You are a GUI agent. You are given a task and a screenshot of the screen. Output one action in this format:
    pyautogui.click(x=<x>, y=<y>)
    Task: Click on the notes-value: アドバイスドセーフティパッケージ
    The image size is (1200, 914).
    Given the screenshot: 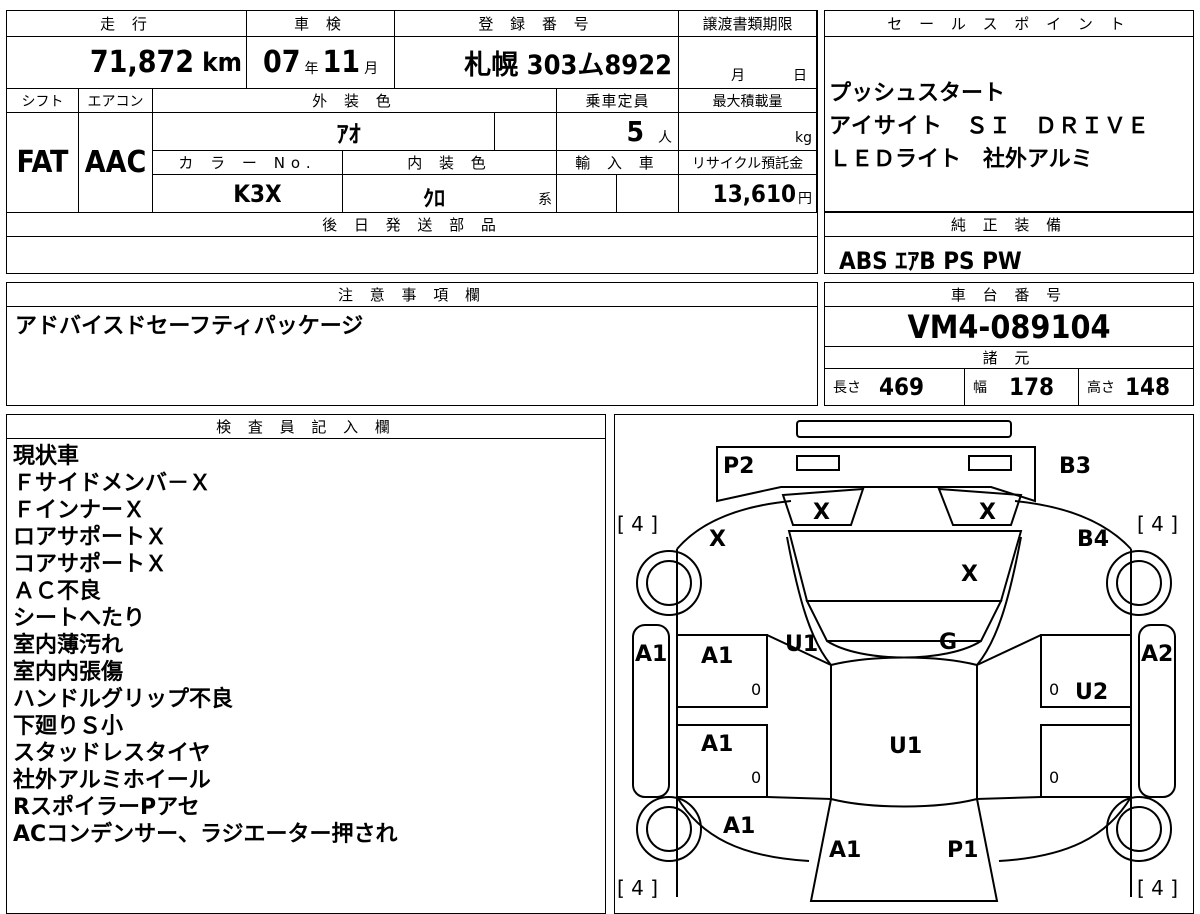 What is the action you would take?
    pyautogui.click(x=189, y=326)
    